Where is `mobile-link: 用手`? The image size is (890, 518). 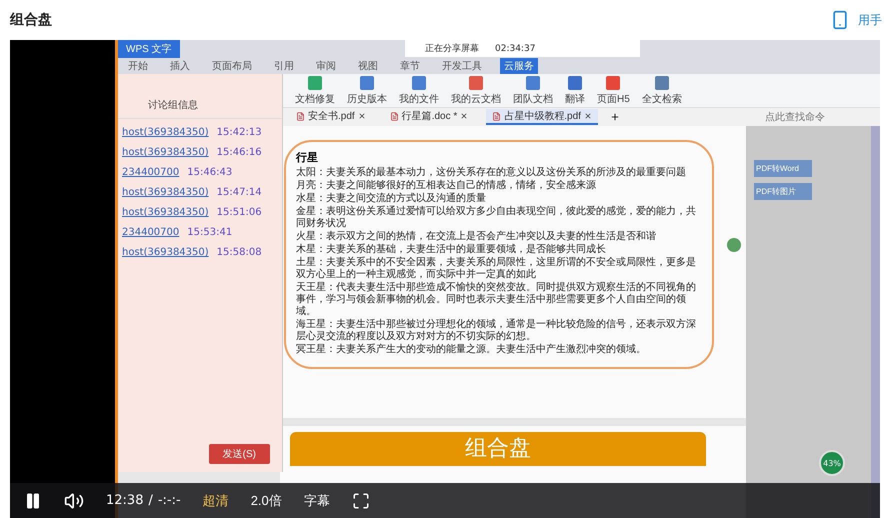
mobile-link: 用手 is located at coordinates (856, 20).